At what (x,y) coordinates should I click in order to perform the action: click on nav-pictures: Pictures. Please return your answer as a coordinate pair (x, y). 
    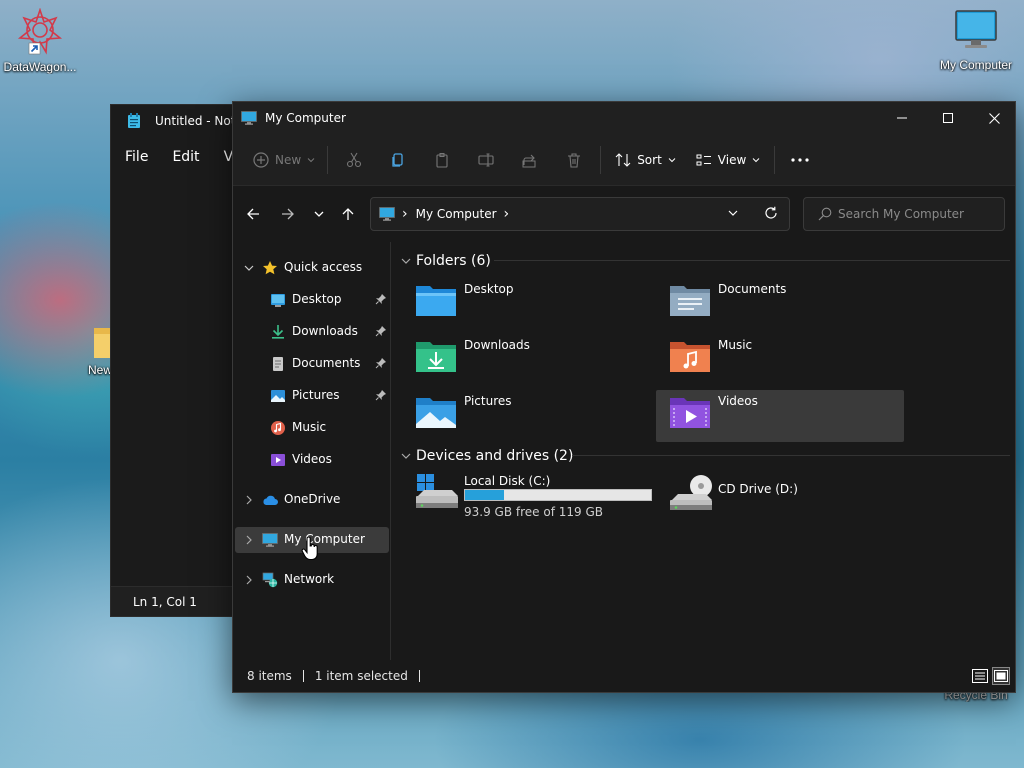
    Looking at the image, I should click on (312, 396).